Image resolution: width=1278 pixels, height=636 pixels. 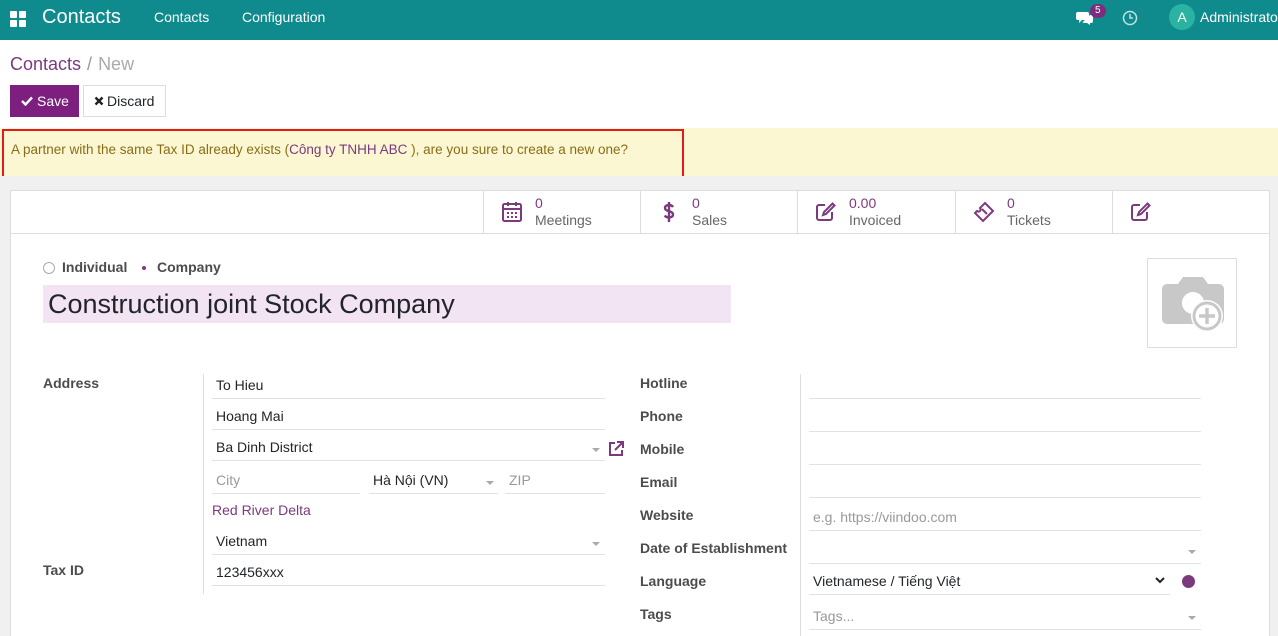 I want to click on hotline-label: Hotline, so click(x=664, y=383).